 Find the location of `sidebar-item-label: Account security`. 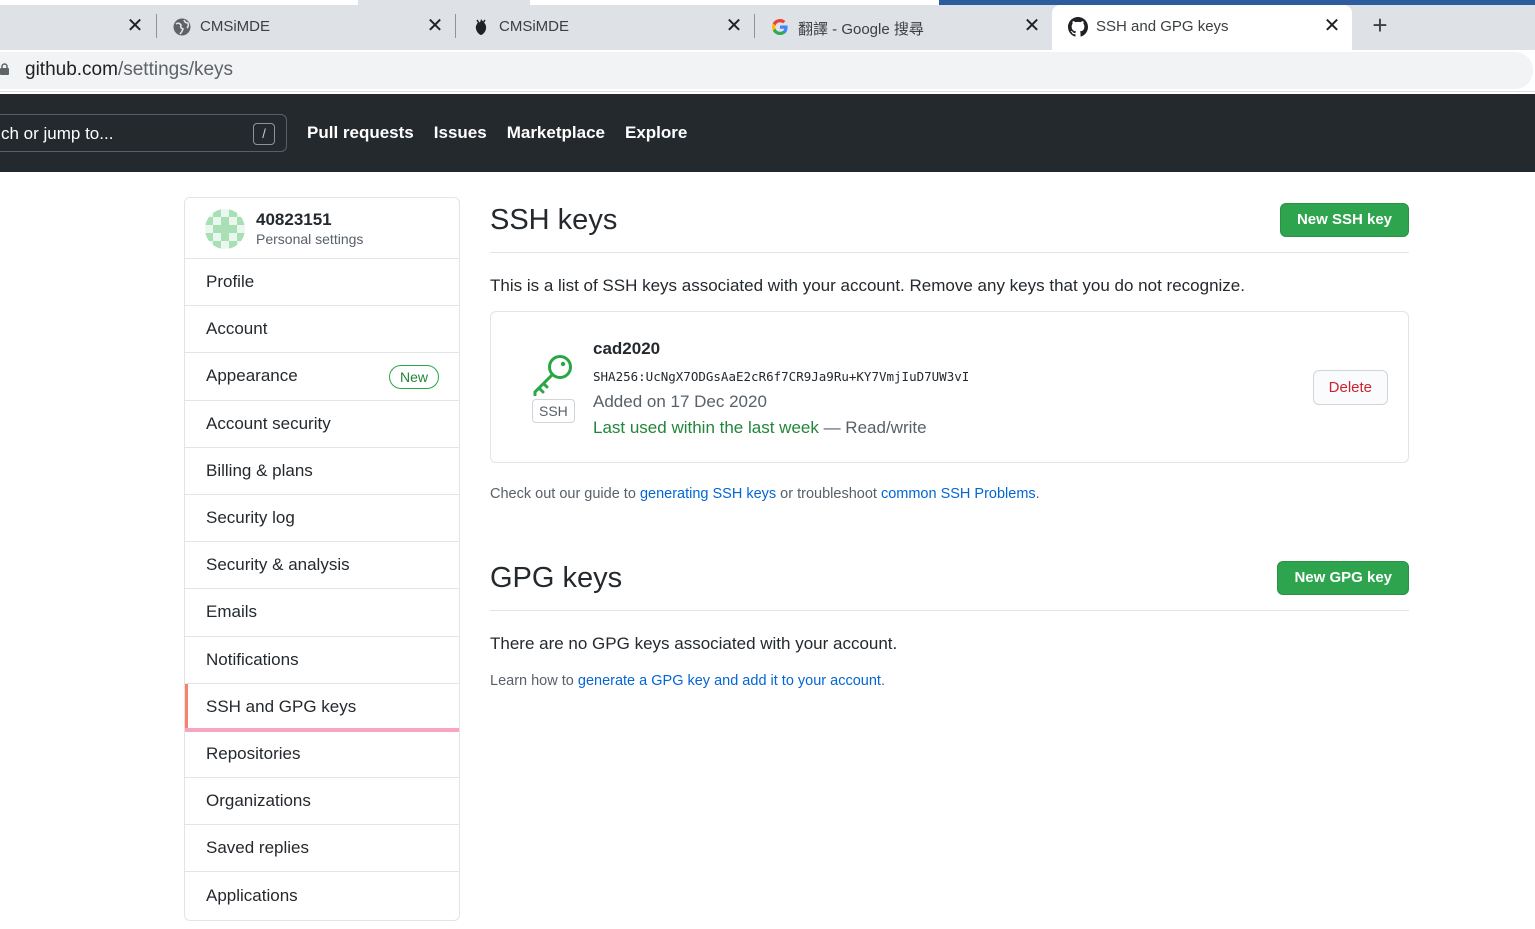

sidebar-item-label: Account security is located at coordinates (268, 423).